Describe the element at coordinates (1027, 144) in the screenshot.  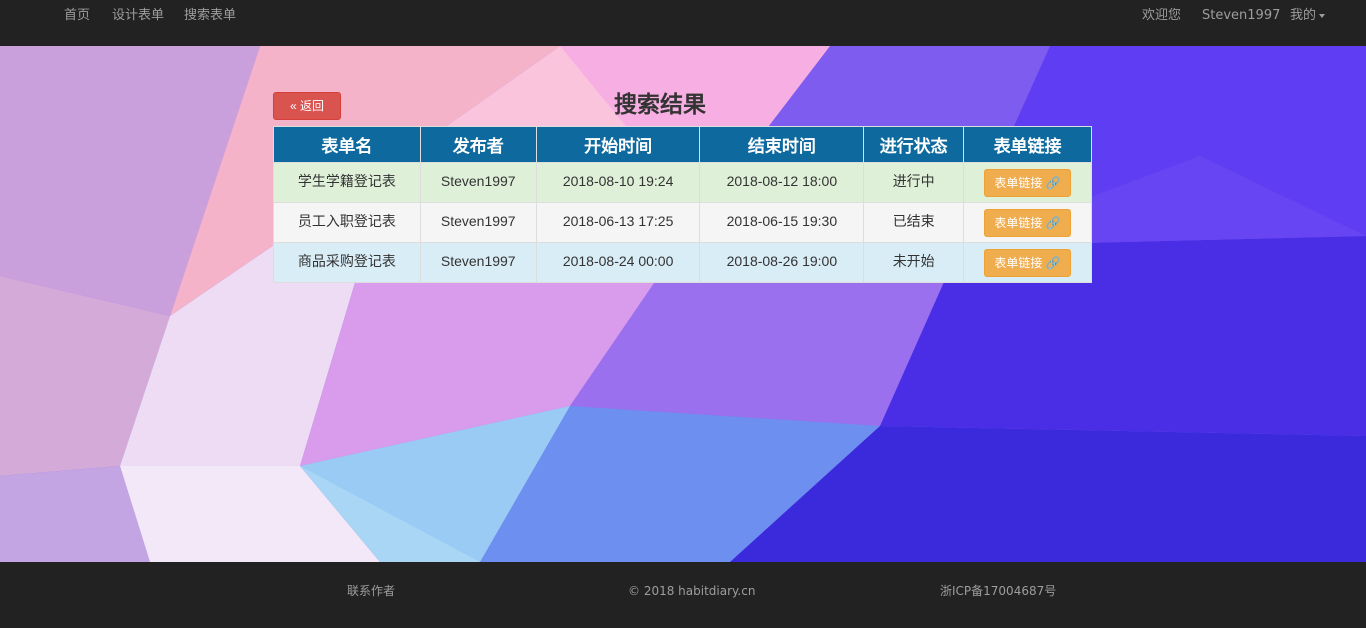
I see `header-form-link: 表单链接` at that location.